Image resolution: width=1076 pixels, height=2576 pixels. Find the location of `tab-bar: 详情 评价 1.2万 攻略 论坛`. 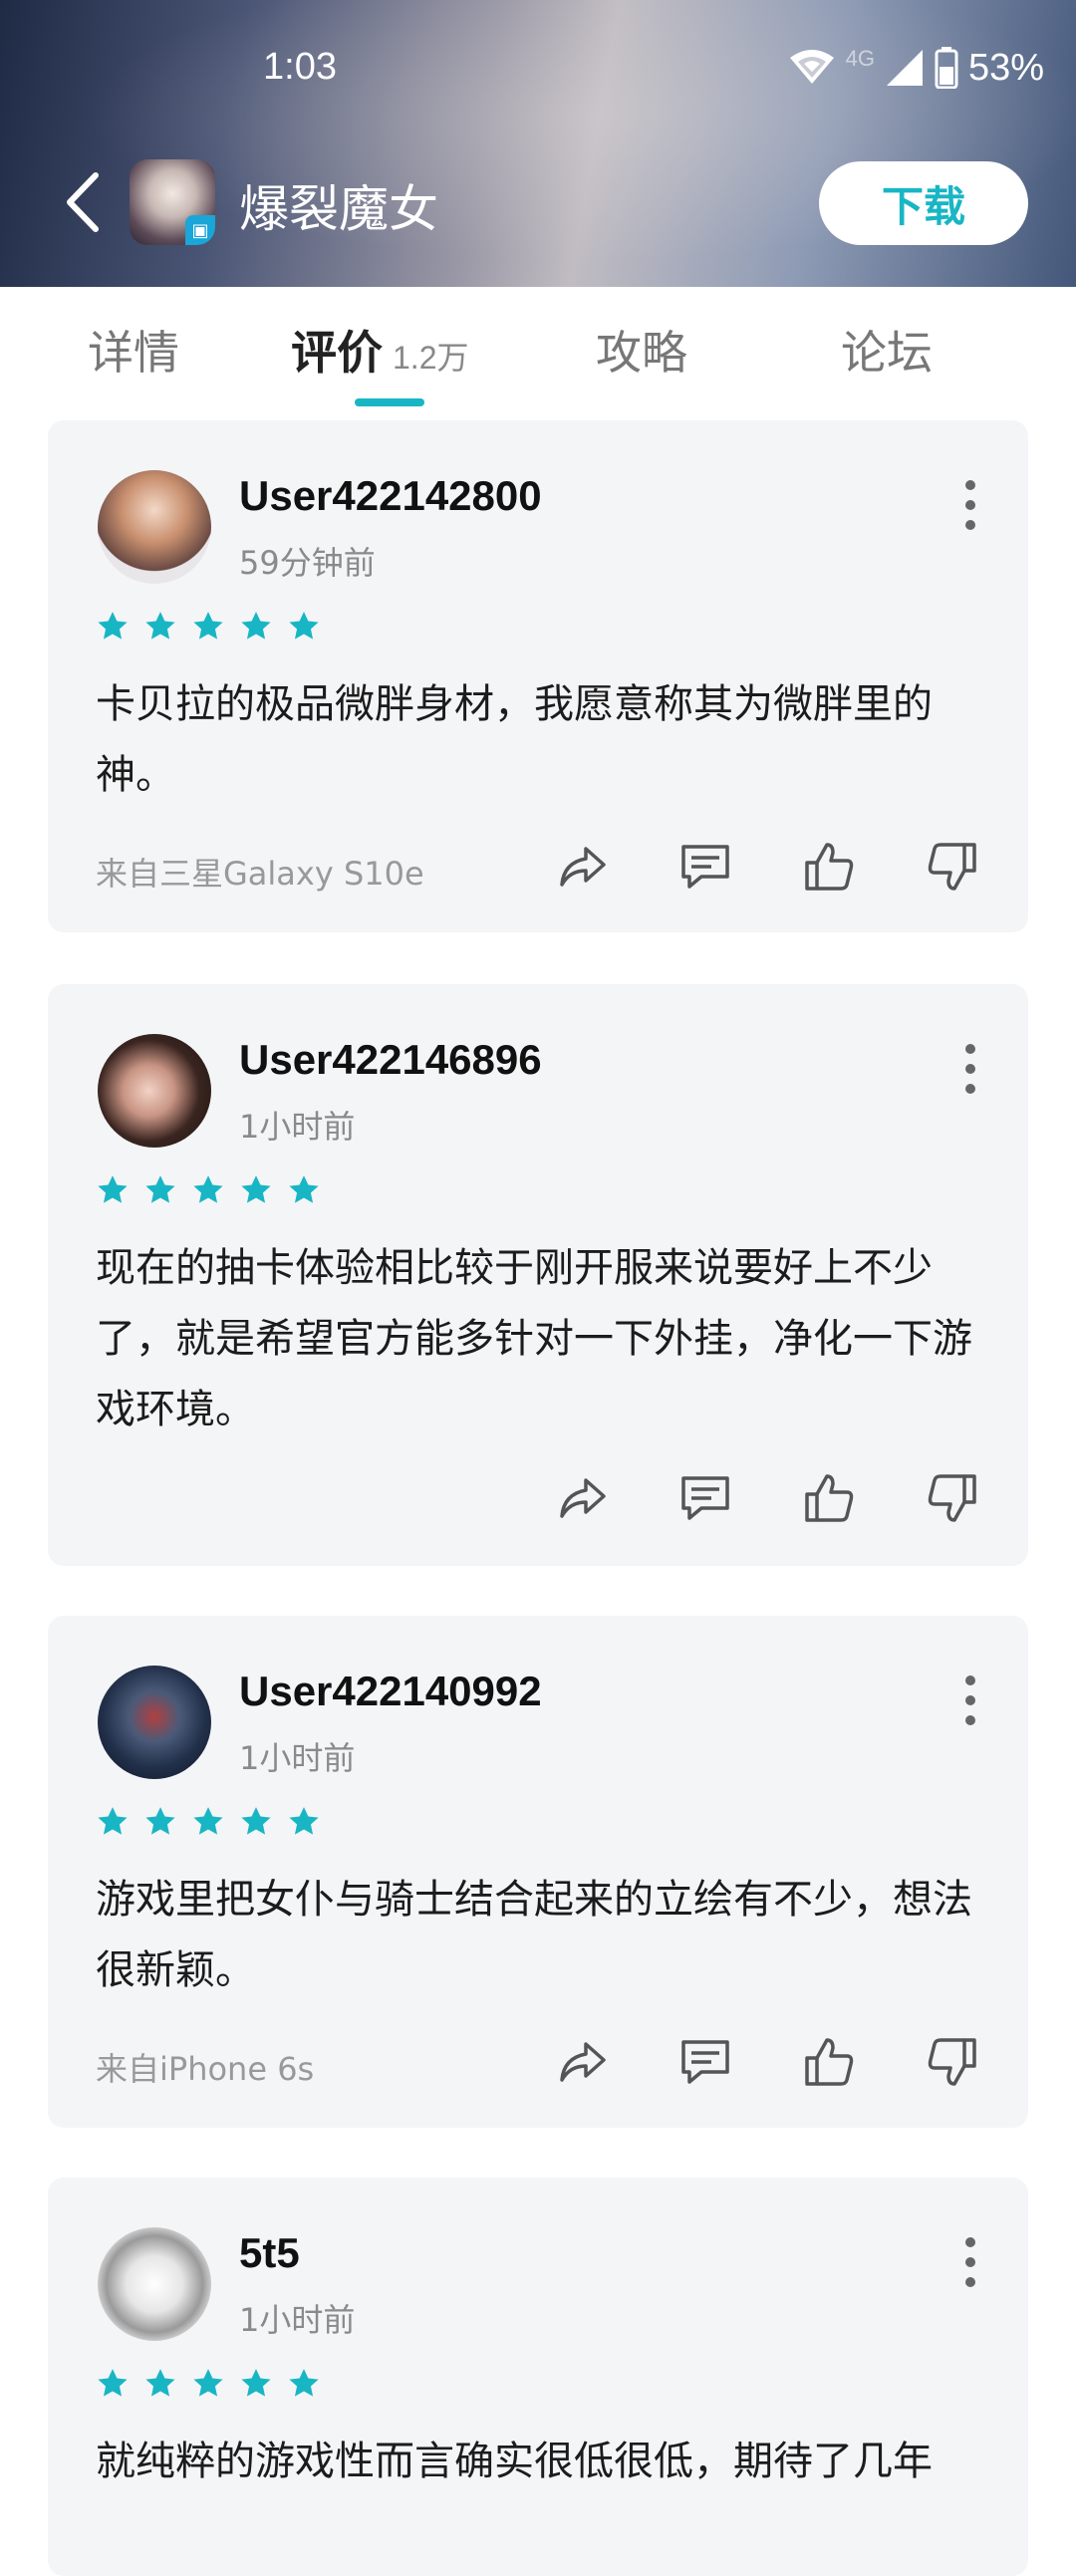

tab-bar: 详情 评价 1.2万 攻略 论坛 is located at coordinates (538, 346).